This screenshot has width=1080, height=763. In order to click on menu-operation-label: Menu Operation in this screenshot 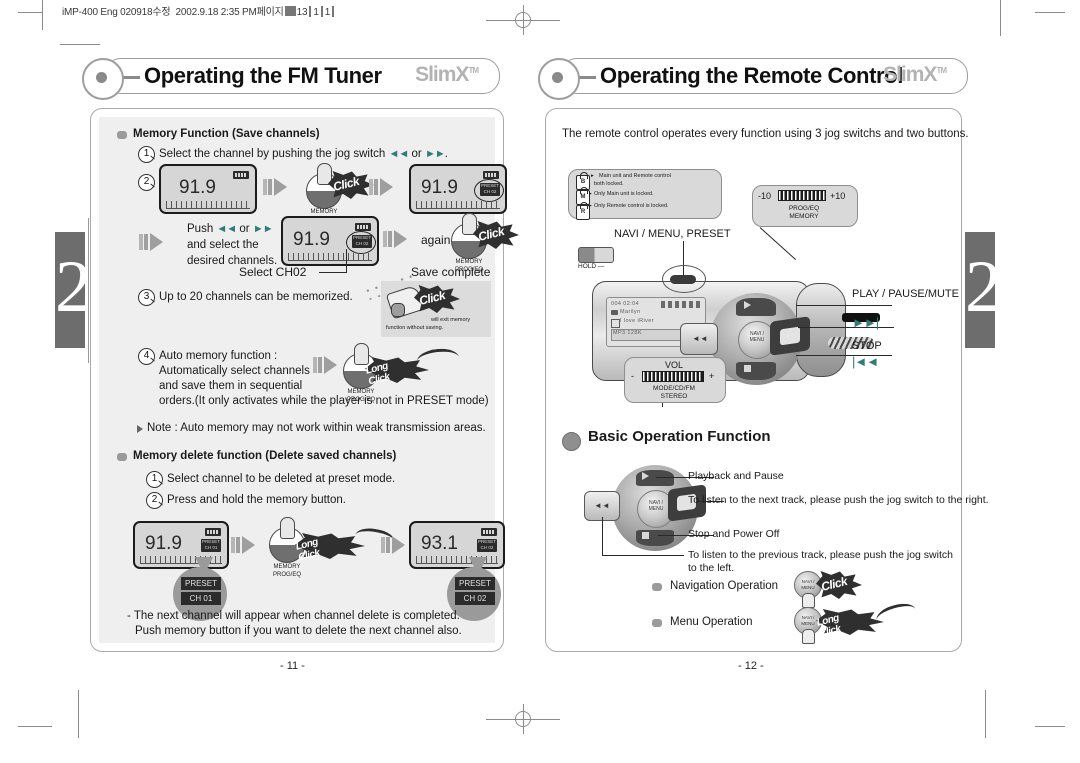, I will do `click(711, 622)`.